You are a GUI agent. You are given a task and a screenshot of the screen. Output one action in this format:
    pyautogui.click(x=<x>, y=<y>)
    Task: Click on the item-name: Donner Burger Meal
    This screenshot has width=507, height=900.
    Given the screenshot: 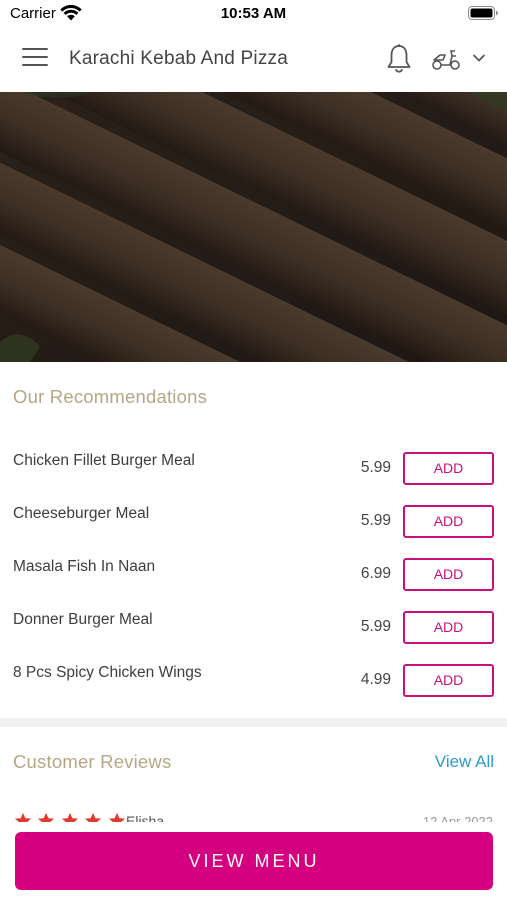 What is the action you would take?
    pyautogui.click(x=83, y=619)
    